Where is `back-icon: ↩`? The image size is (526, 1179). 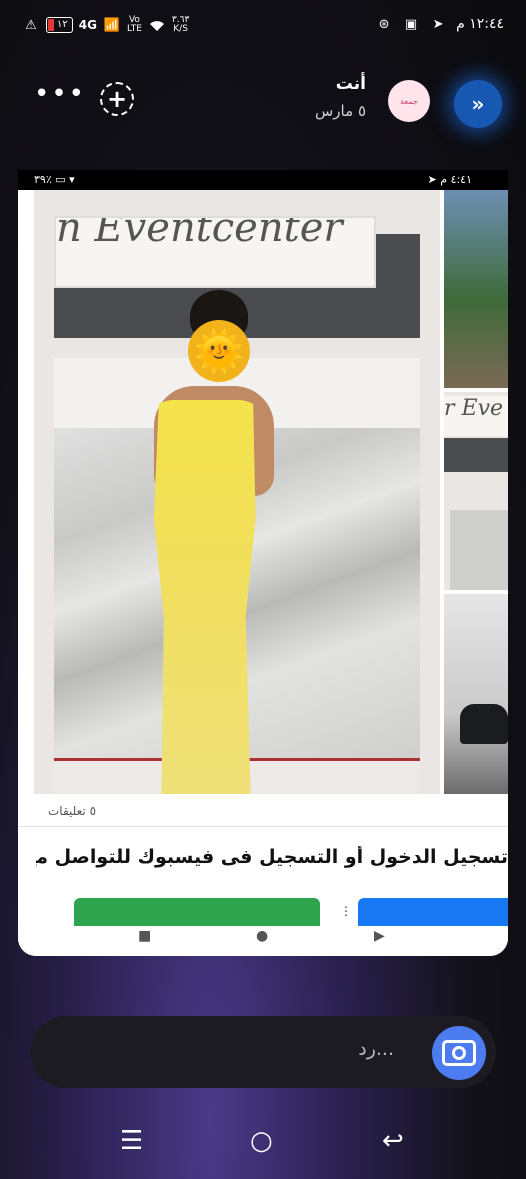 back-icon: ↩ is located at coordinates (393, 1141).